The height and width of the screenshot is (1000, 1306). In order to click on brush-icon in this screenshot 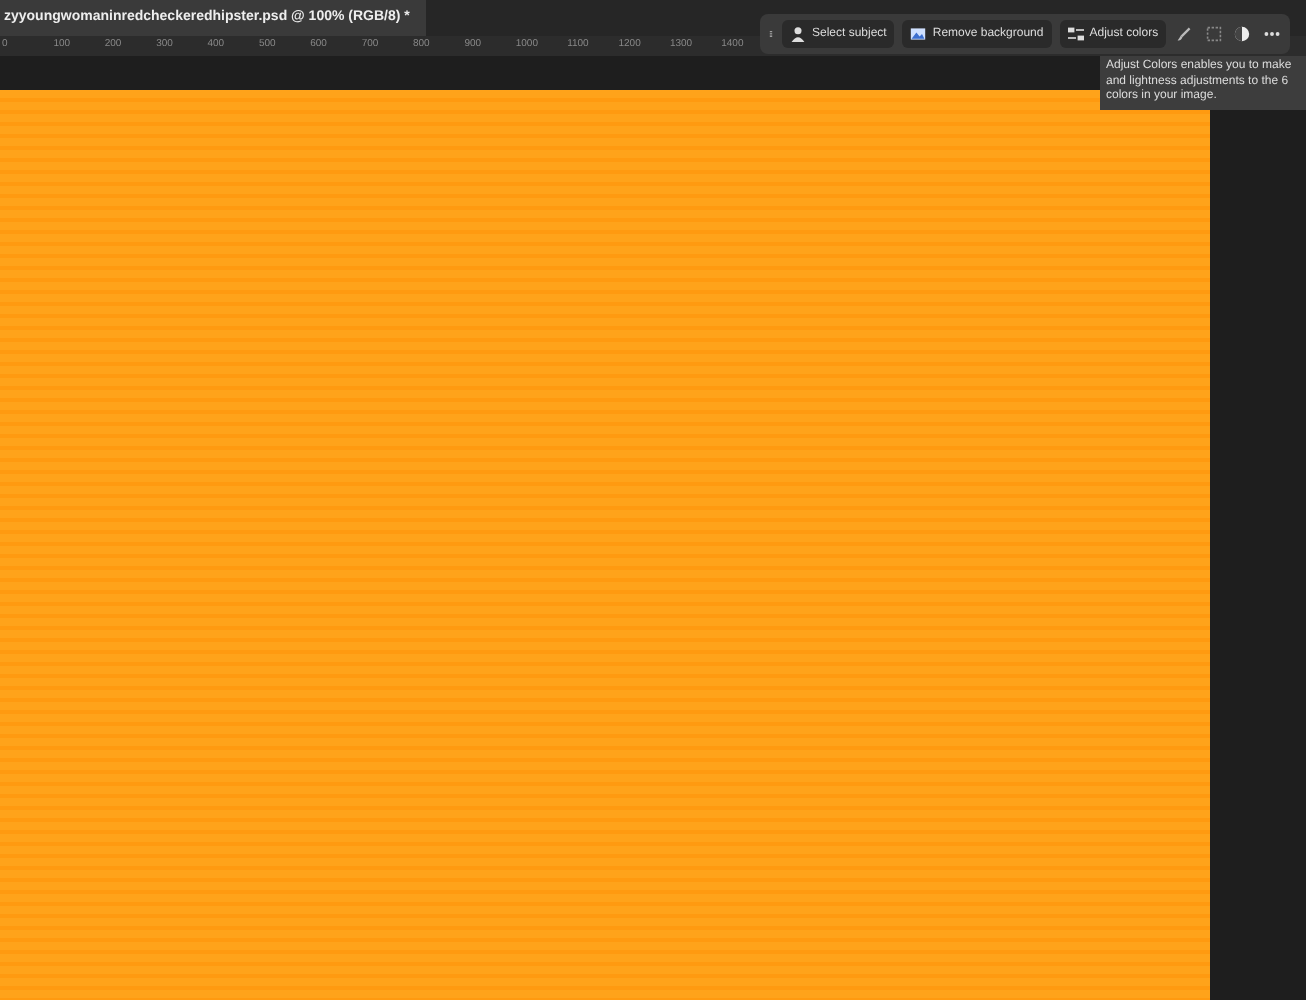, I will do `click(1184, 34)`.